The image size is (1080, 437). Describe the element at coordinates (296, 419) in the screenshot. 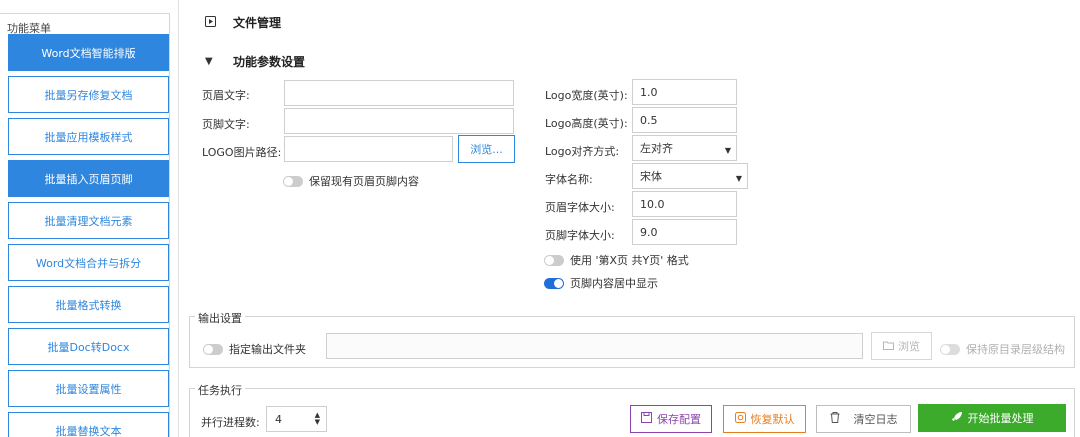

I see `threads-spinbox: 4 ▲ ▼` at that location.